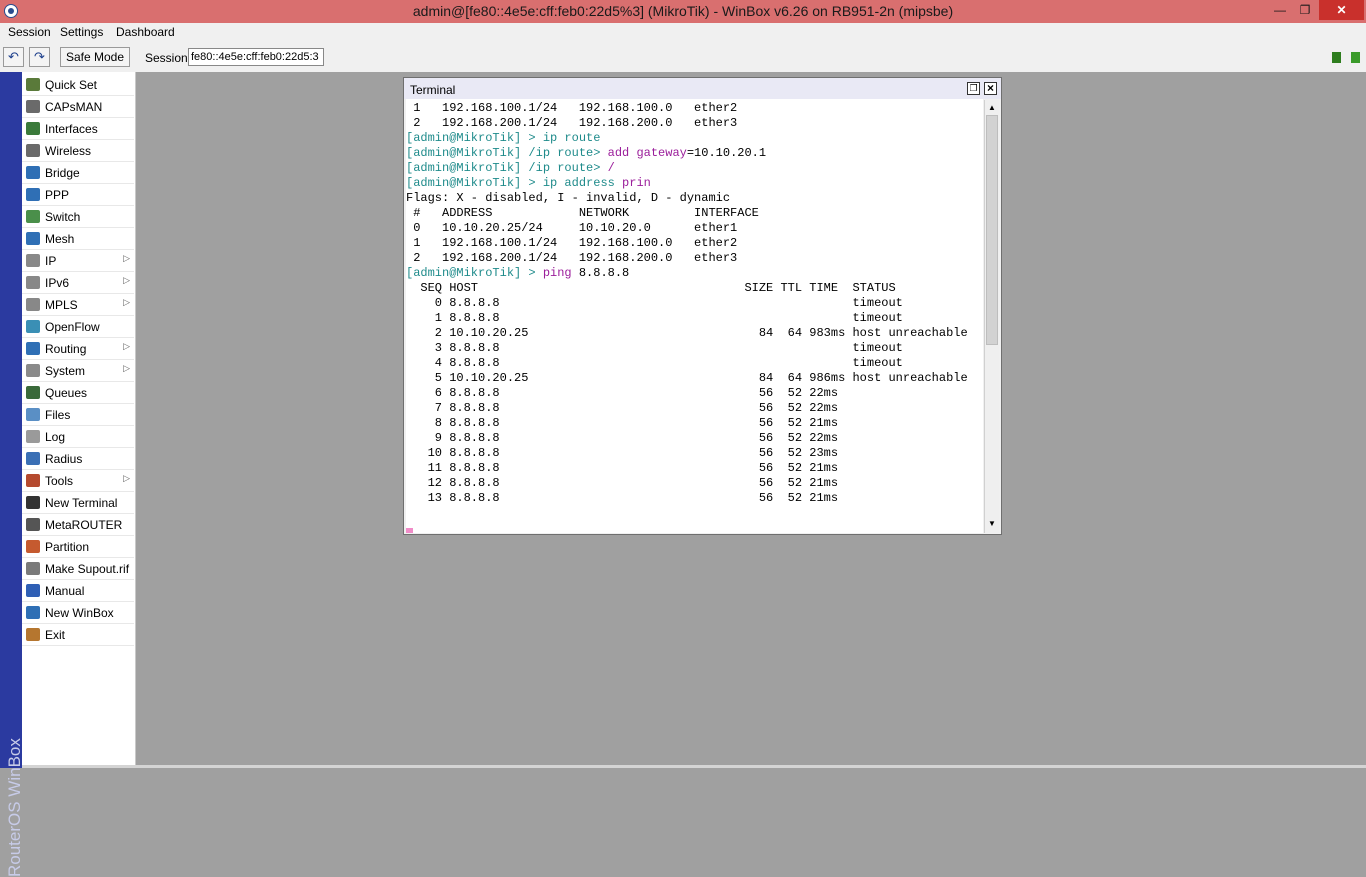 The height and width of the screenshot is (877, 1366). What do you see at coordinates (39, 57) in the screenshot?
I see `redo-button: ↷` at bounding box center [39, 57].